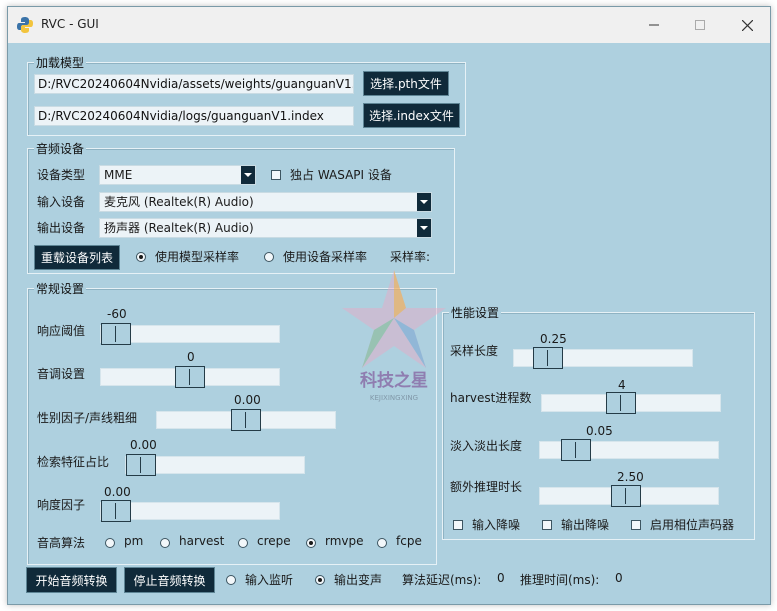 The width and height of the screenshot is (777, 611). What do you see at coordinates (269, 257) in the screenshot?
I see `radio-device-sample-rate` at bounding box center [269, 257].